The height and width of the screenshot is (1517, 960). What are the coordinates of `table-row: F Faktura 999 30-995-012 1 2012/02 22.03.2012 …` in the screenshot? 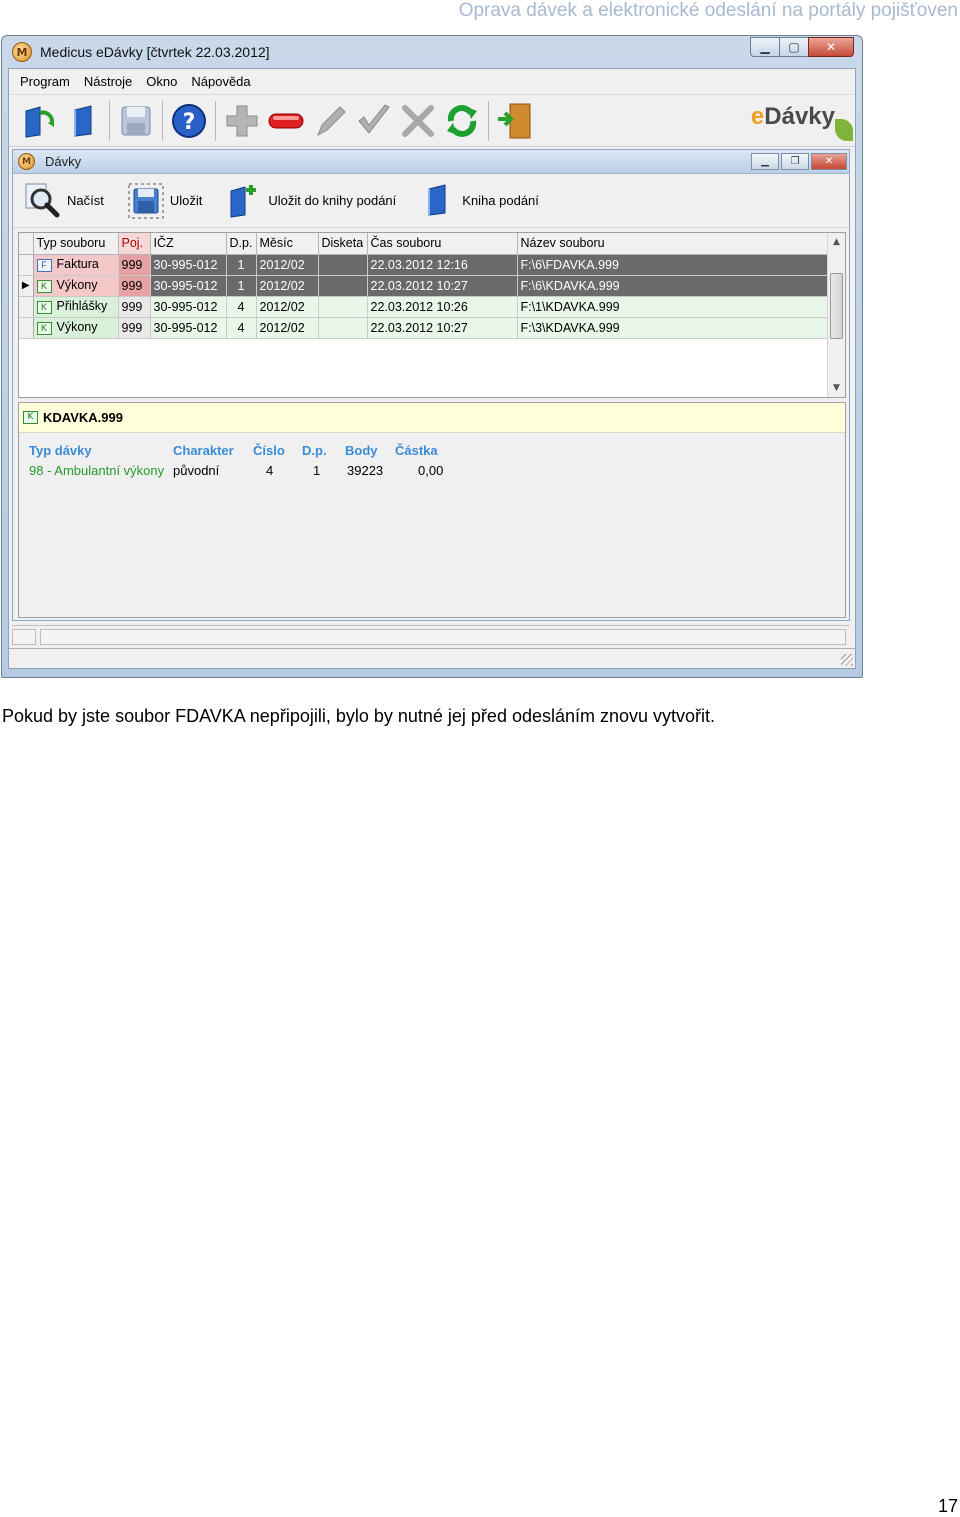 It's located at (424, 265).